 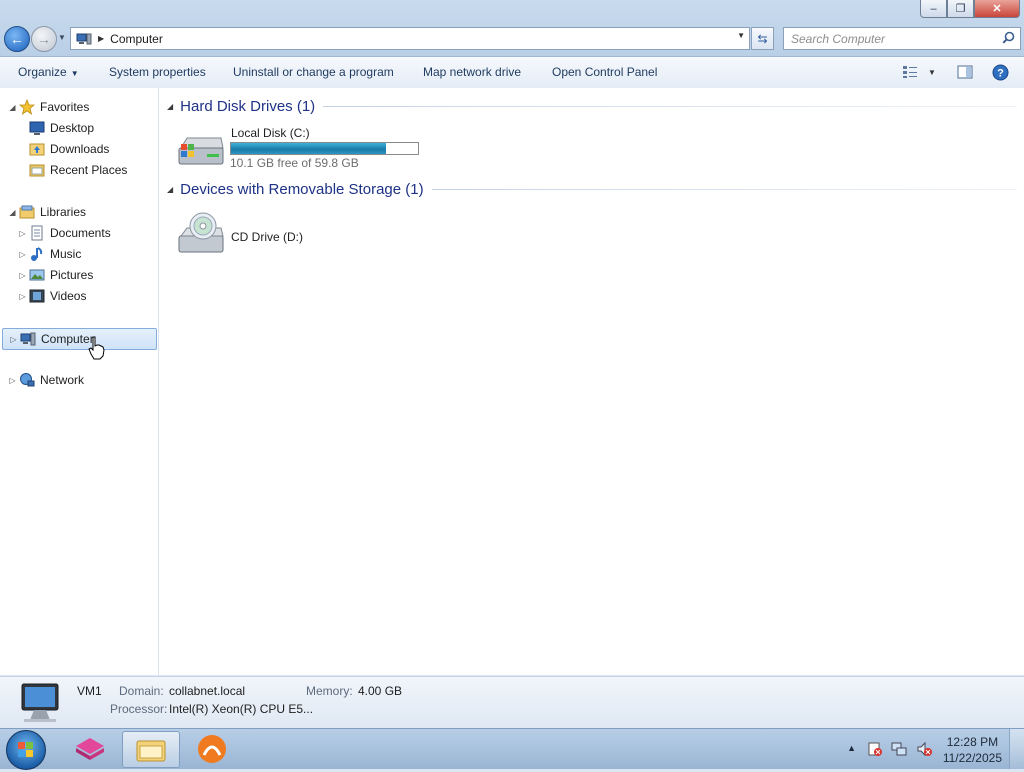 What do you see at coordinates (851, 748) in the screenshot?
I see `show-hidden-icons-icon: ▲` at bounding box center [851, 748].